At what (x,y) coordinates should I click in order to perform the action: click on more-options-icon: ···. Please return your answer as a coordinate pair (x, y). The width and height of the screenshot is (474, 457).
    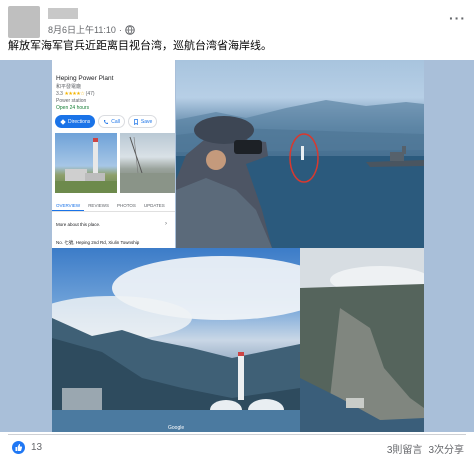
    Looking at the image, I should click on (457, 18).